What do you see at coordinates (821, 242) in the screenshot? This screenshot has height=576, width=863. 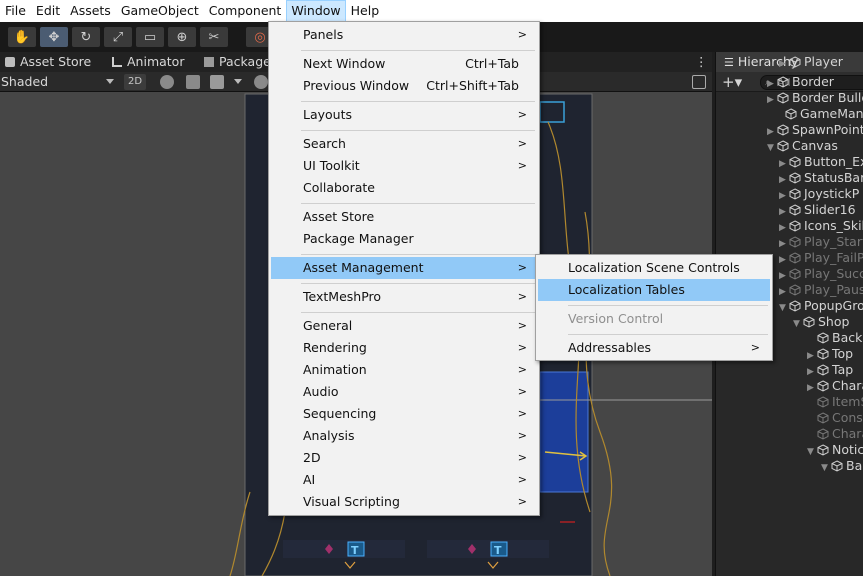 I see `hierarchy-item: ▶ Play_Start` at bounding box center [821, 242].